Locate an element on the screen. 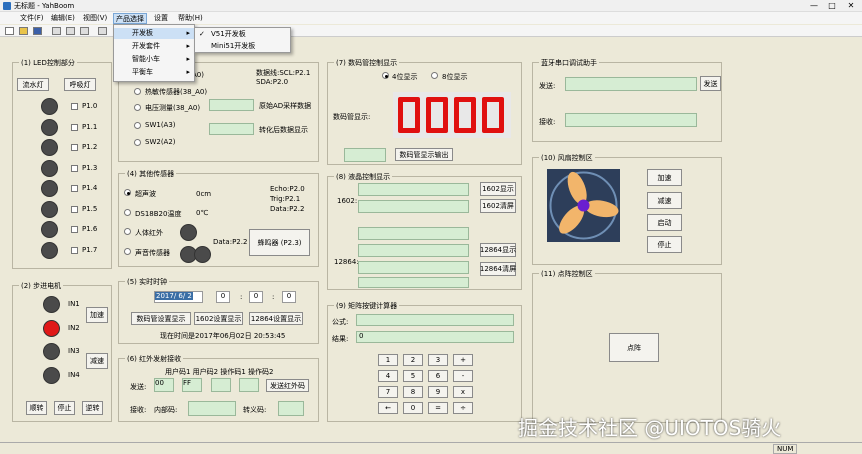 The width and height of the screenshot is (862, 454). lcd-12864-line1 is located at coordinates (413, 233).